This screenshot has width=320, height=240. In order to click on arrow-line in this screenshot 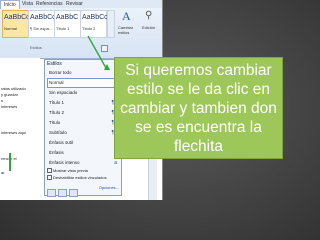, I will do `click(97, 52)`.